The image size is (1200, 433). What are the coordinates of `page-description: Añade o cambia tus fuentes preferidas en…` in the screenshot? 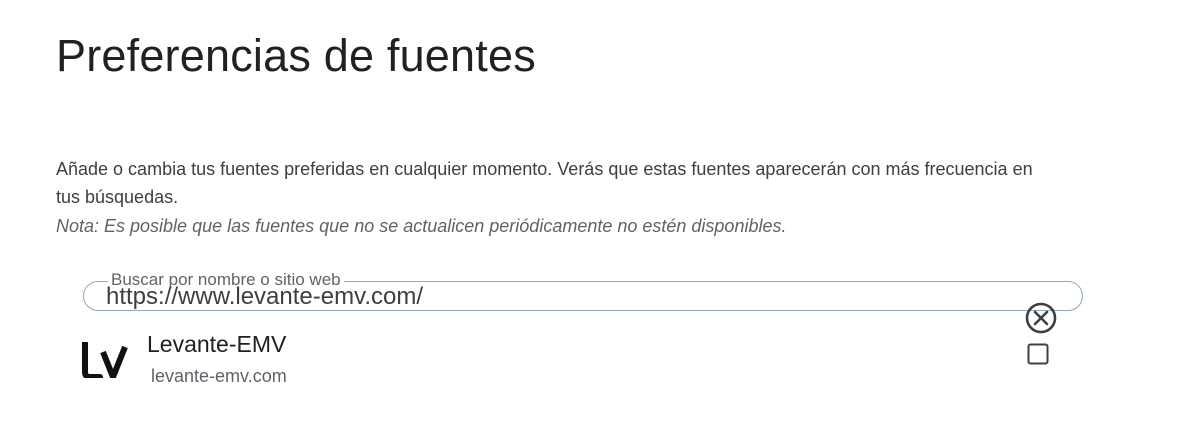 It's located at (544, 183).